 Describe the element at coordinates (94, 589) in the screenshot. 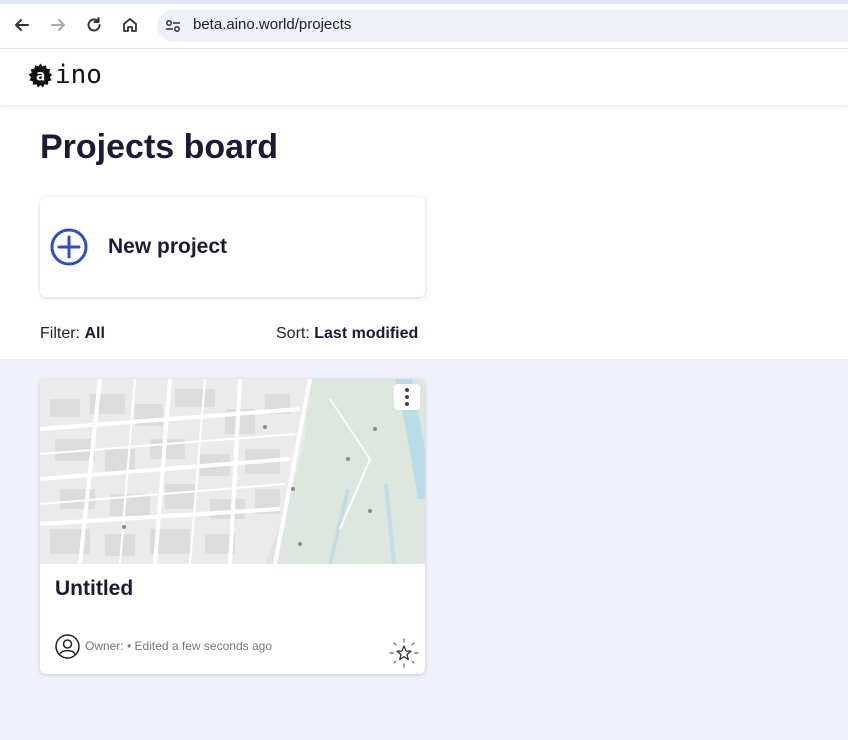

I see `project-title: Untitled` at that location.